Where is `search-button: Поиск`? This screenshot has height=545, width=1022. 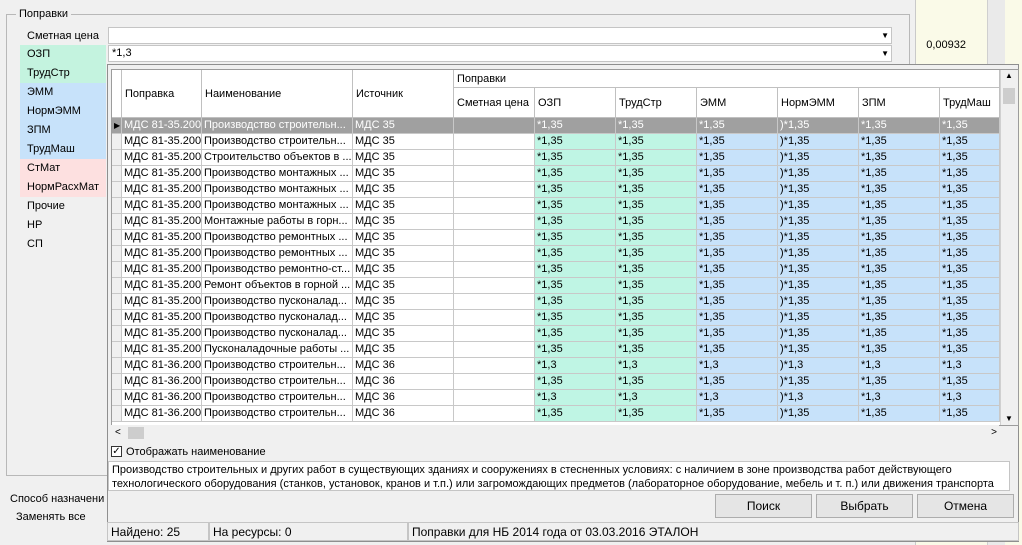 search-button: Поиск is located at coordinates (763, 506).